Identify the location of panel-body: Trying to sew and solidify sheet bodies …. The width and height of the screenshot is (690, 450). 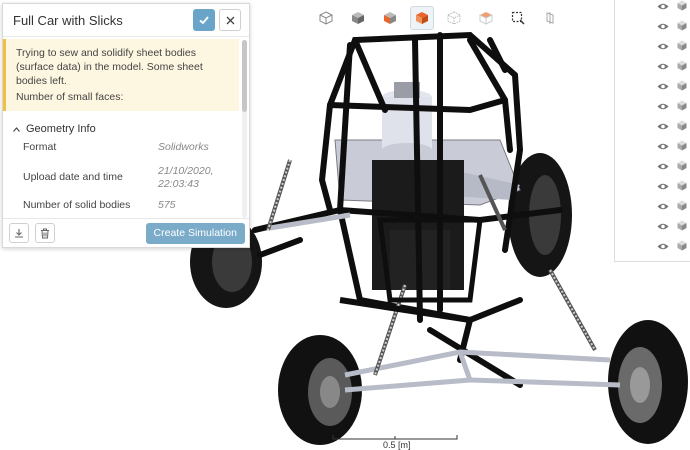
(121, 128).